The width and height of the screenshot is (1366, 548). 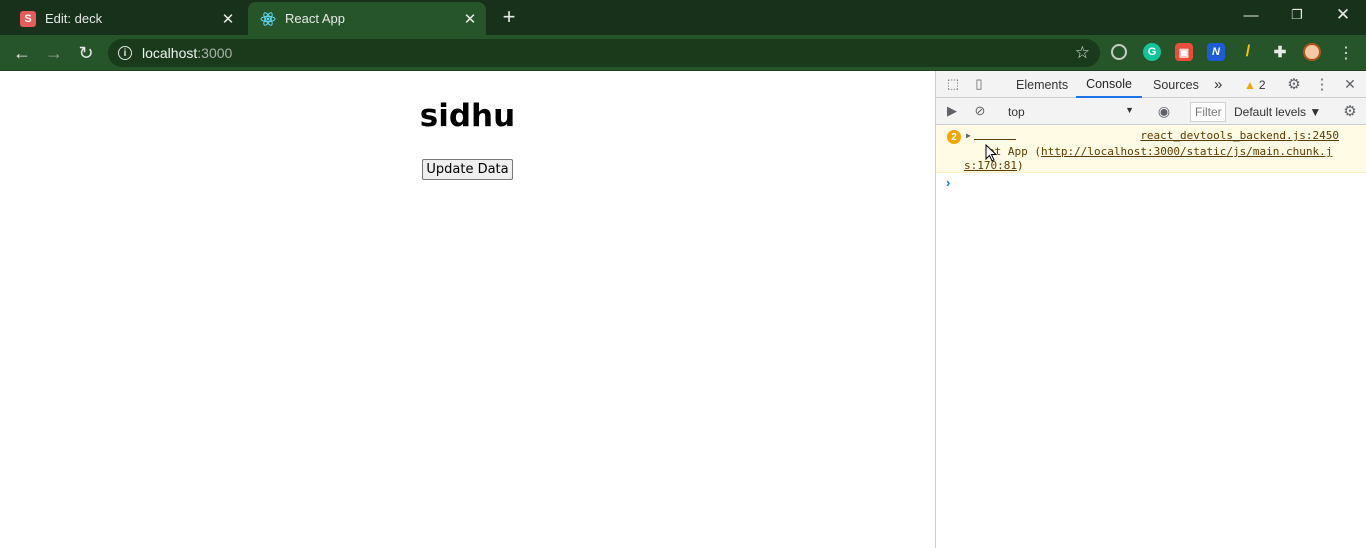 What do you see at coordinates (1312, 52) in the screenshot?
I see `profile-avatar` at bounding box center [1312, 52].